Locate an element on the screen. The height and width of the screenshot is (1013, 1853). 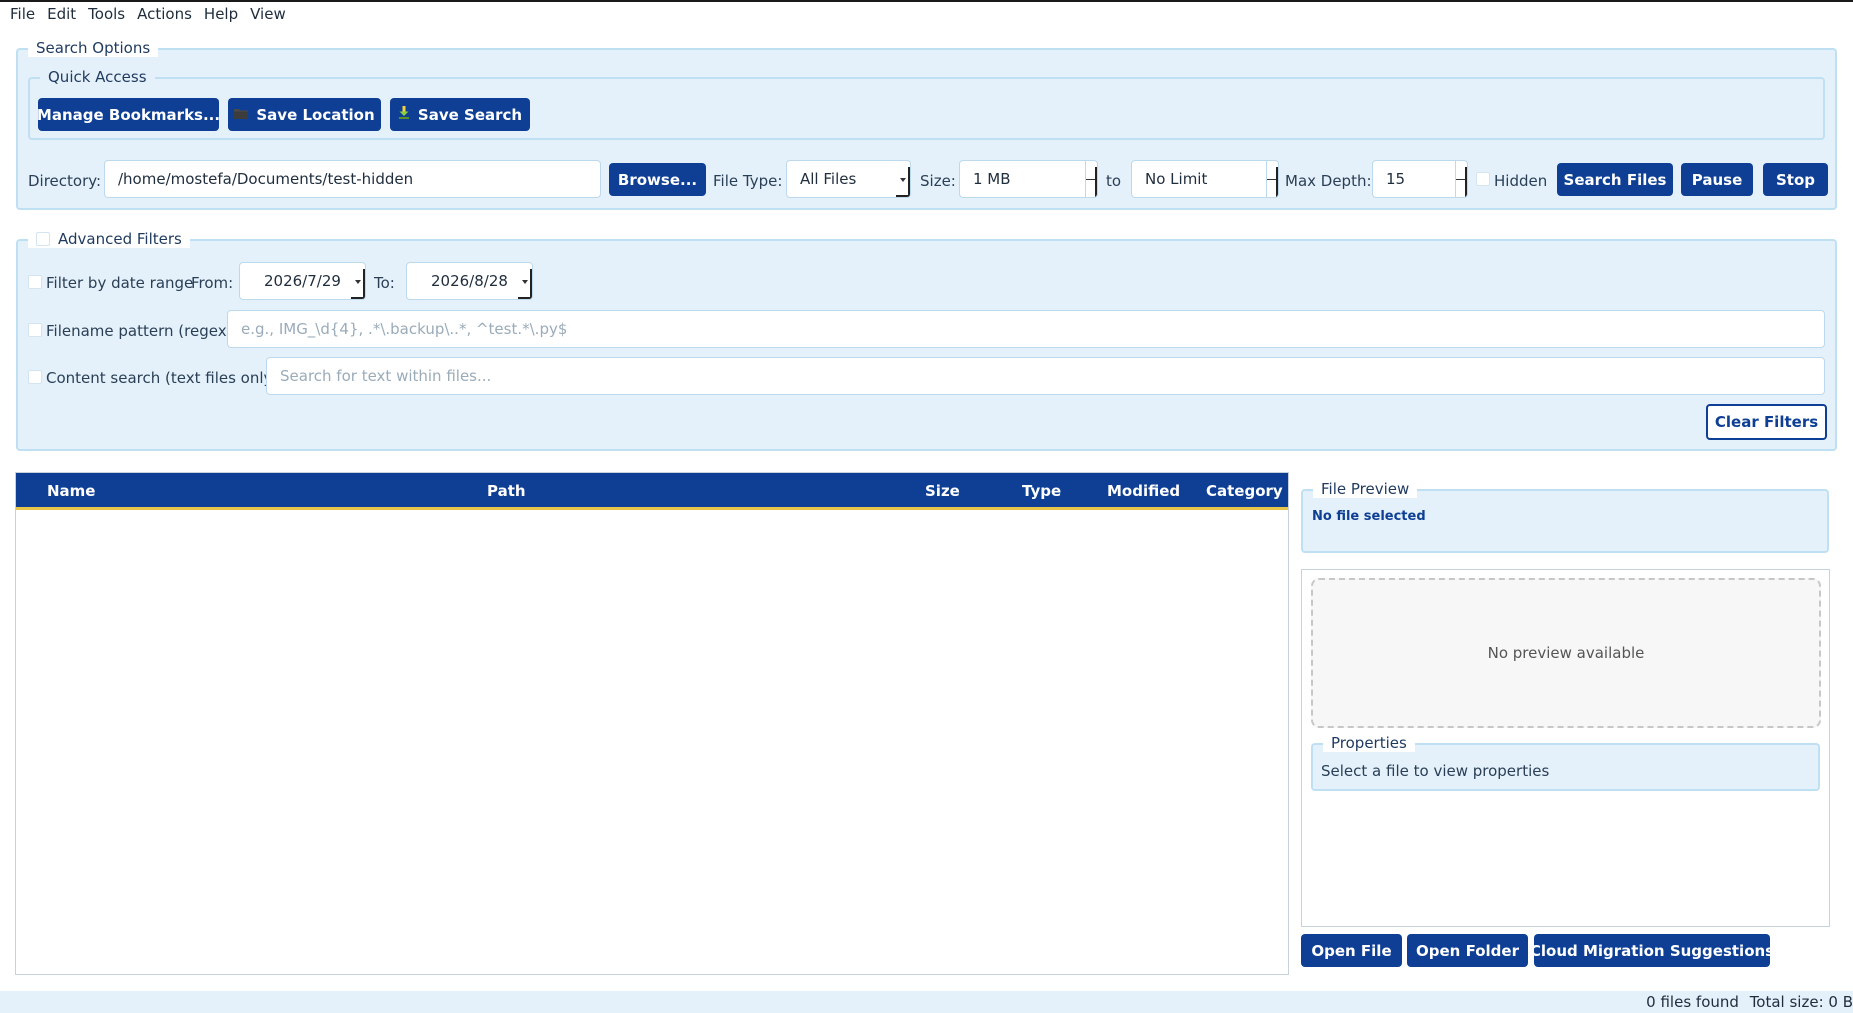
search-files-label: Search Files is located at coordinates (1615, 179).